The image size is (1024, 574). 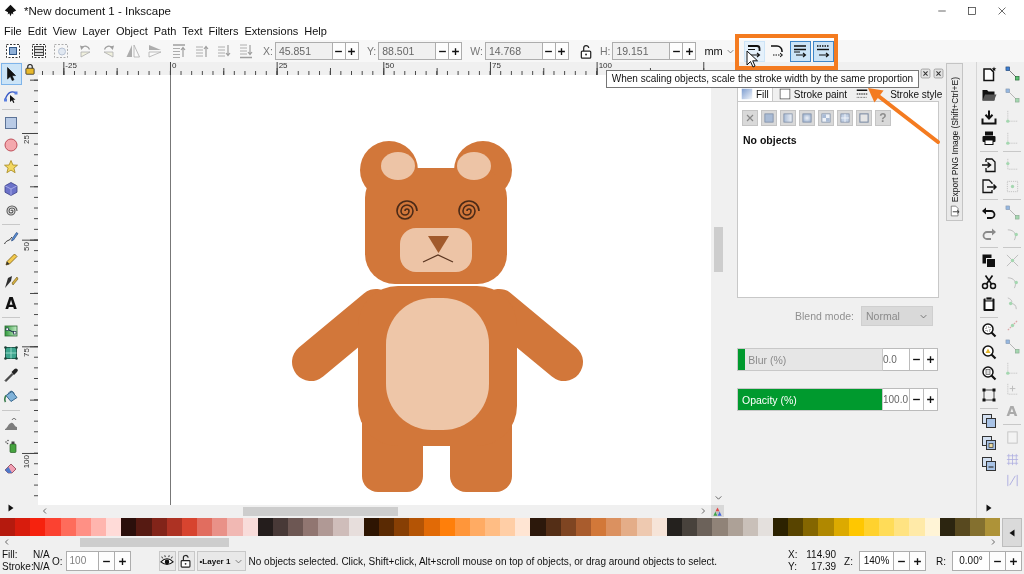 I want to click on open-padlock-icon, so click(x=586, y=51).